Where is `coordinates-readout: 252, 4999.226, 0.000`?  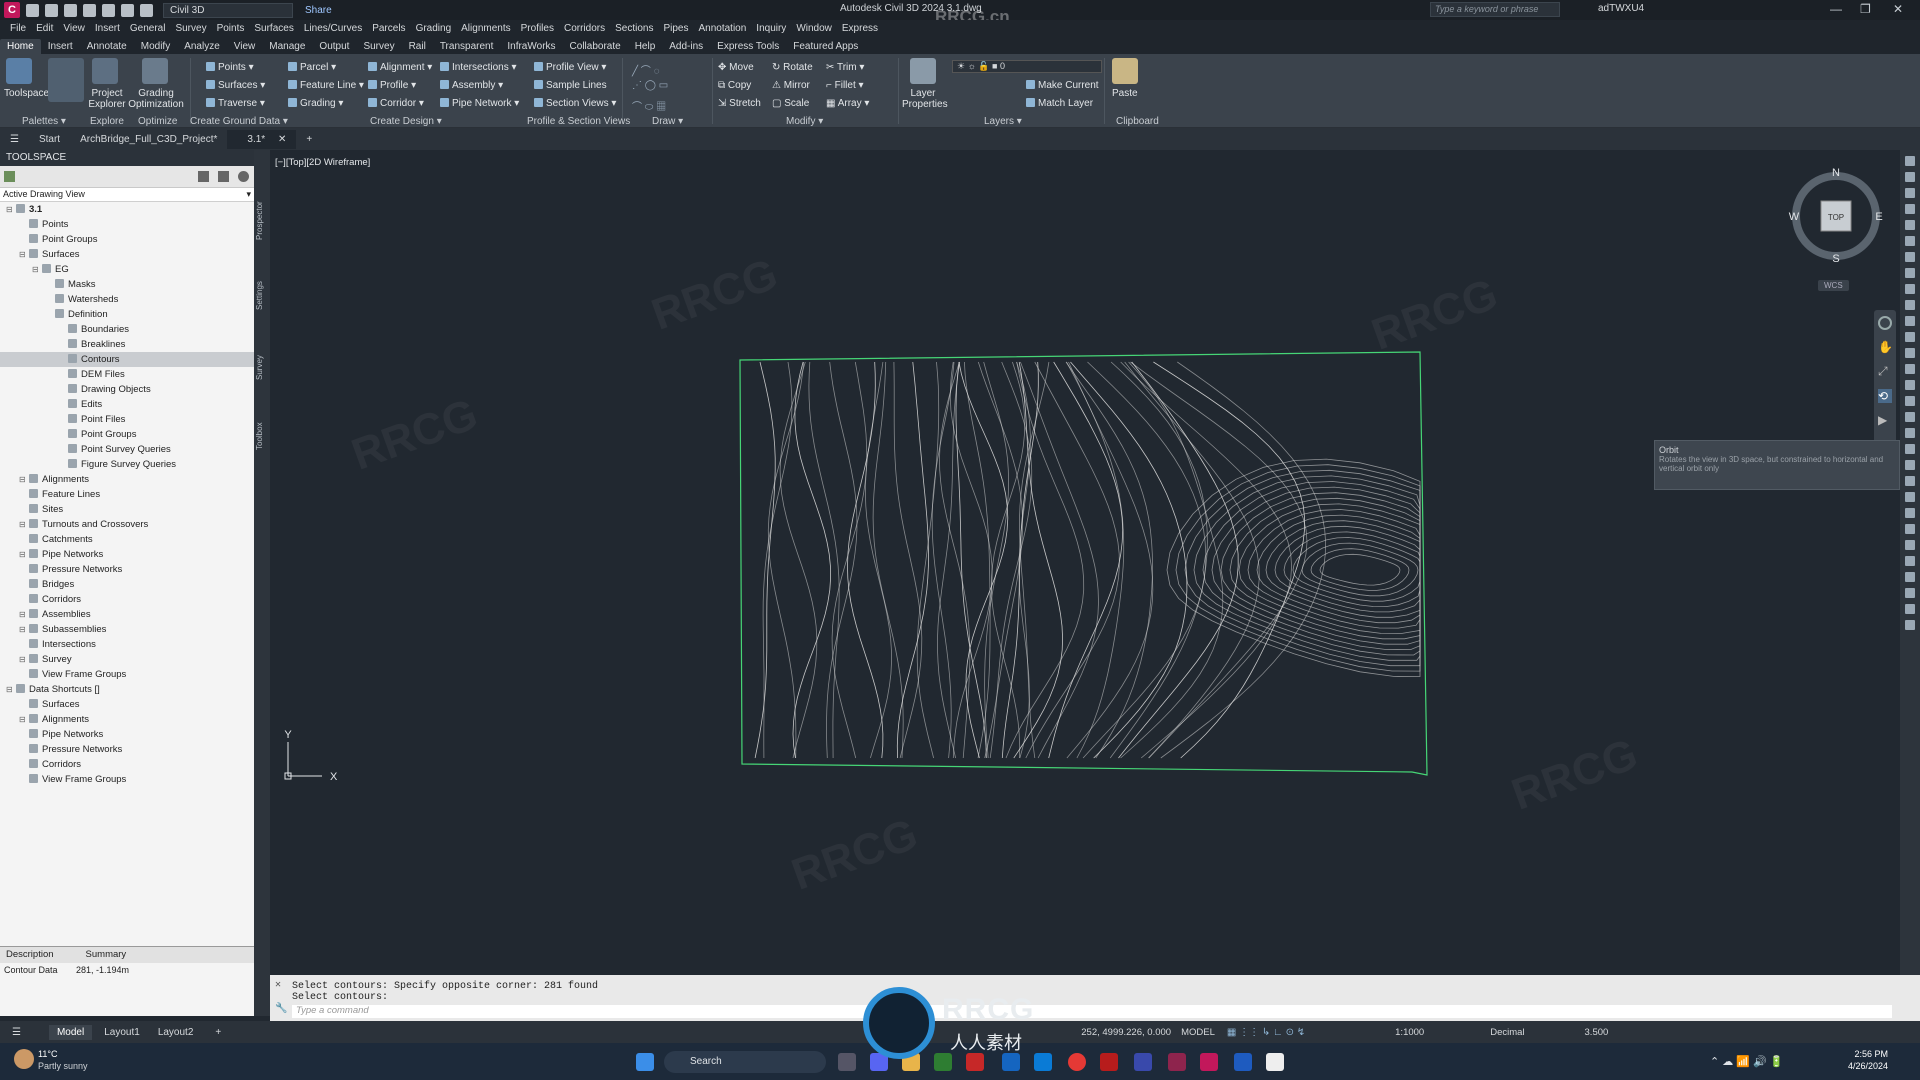
coordinates-readout: 252, 4999.226, 0.000 is located at coordinates (1126, 1032).